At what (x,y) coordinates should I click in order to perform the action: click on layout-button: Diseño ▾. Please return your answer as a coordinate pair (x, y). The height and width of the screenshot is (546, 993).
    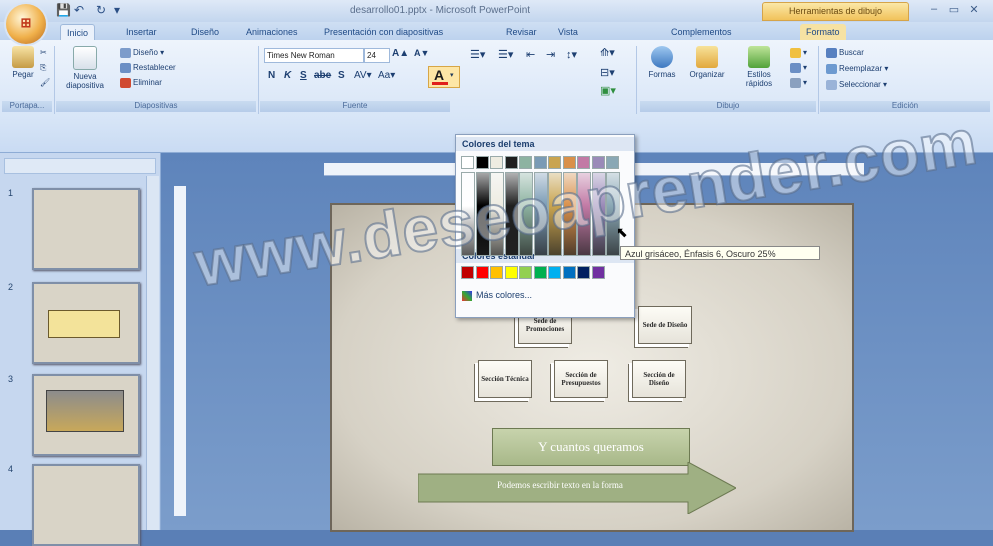
    Looking at the image, I should click on (142, 53).